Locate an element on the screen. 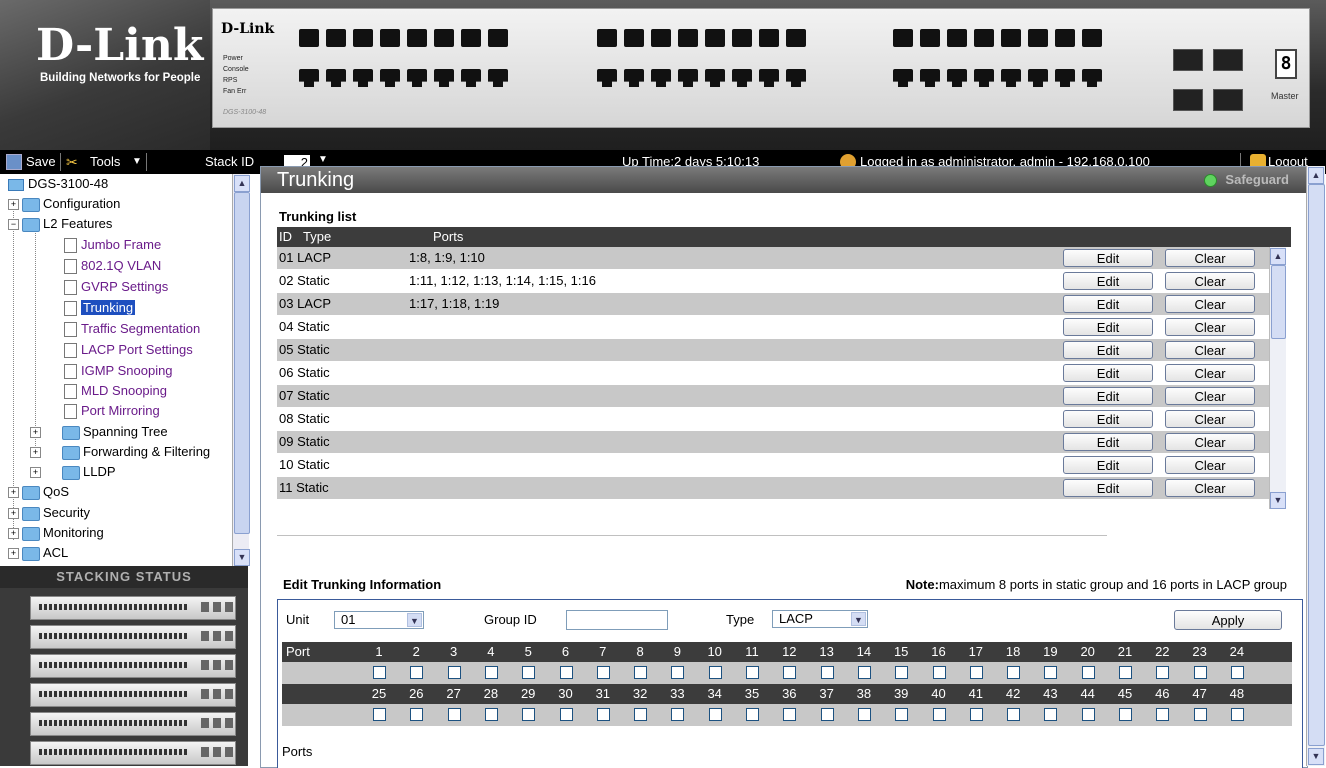 The image size is (1326, 768). tree-folder-configuration: + Configuration is located at coordinates (64, 204).